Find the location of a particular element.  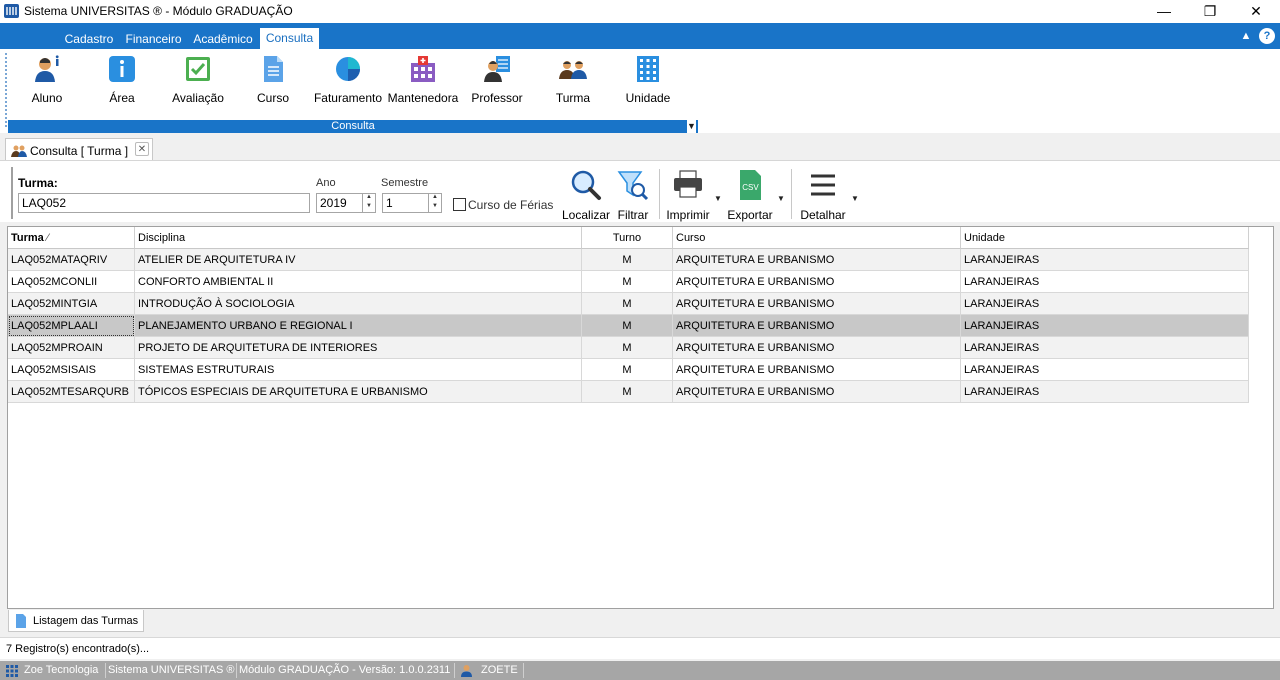

sort-indicator-icon: ⁄ is located at coordinates (47, 238).